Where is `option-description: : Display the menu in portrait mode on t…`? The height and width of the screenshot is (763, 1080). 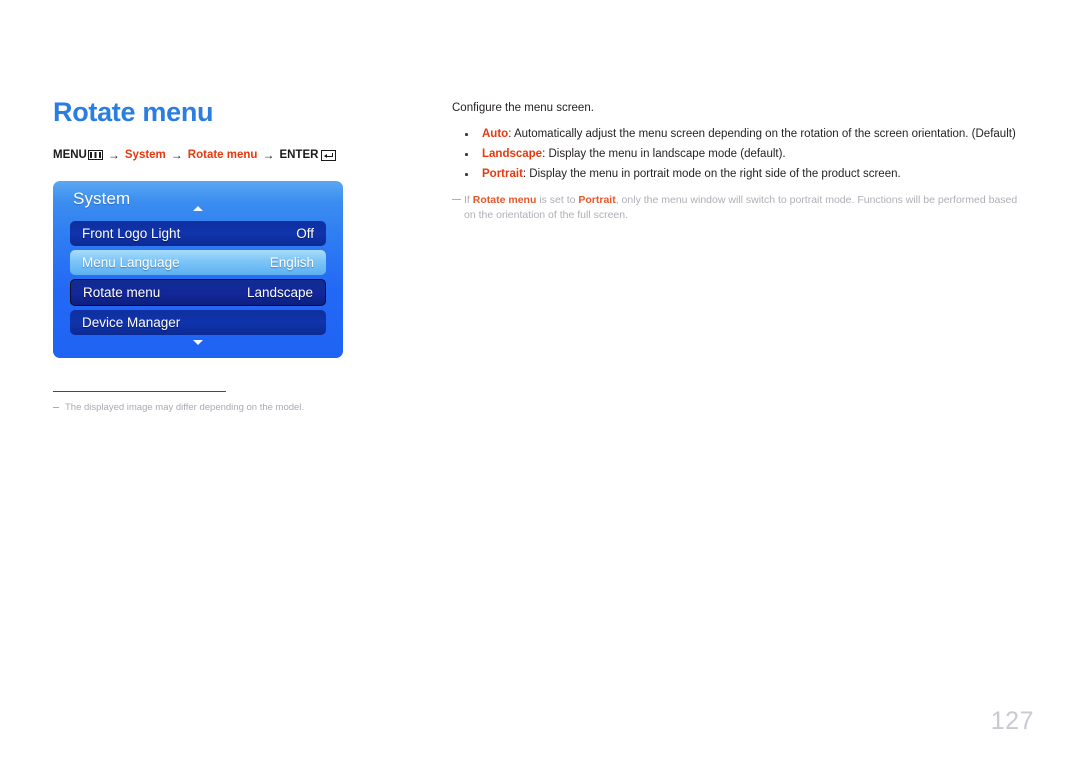
option-description: : Display the menu in portrait mode on t… is located at coordinates (711, 174).